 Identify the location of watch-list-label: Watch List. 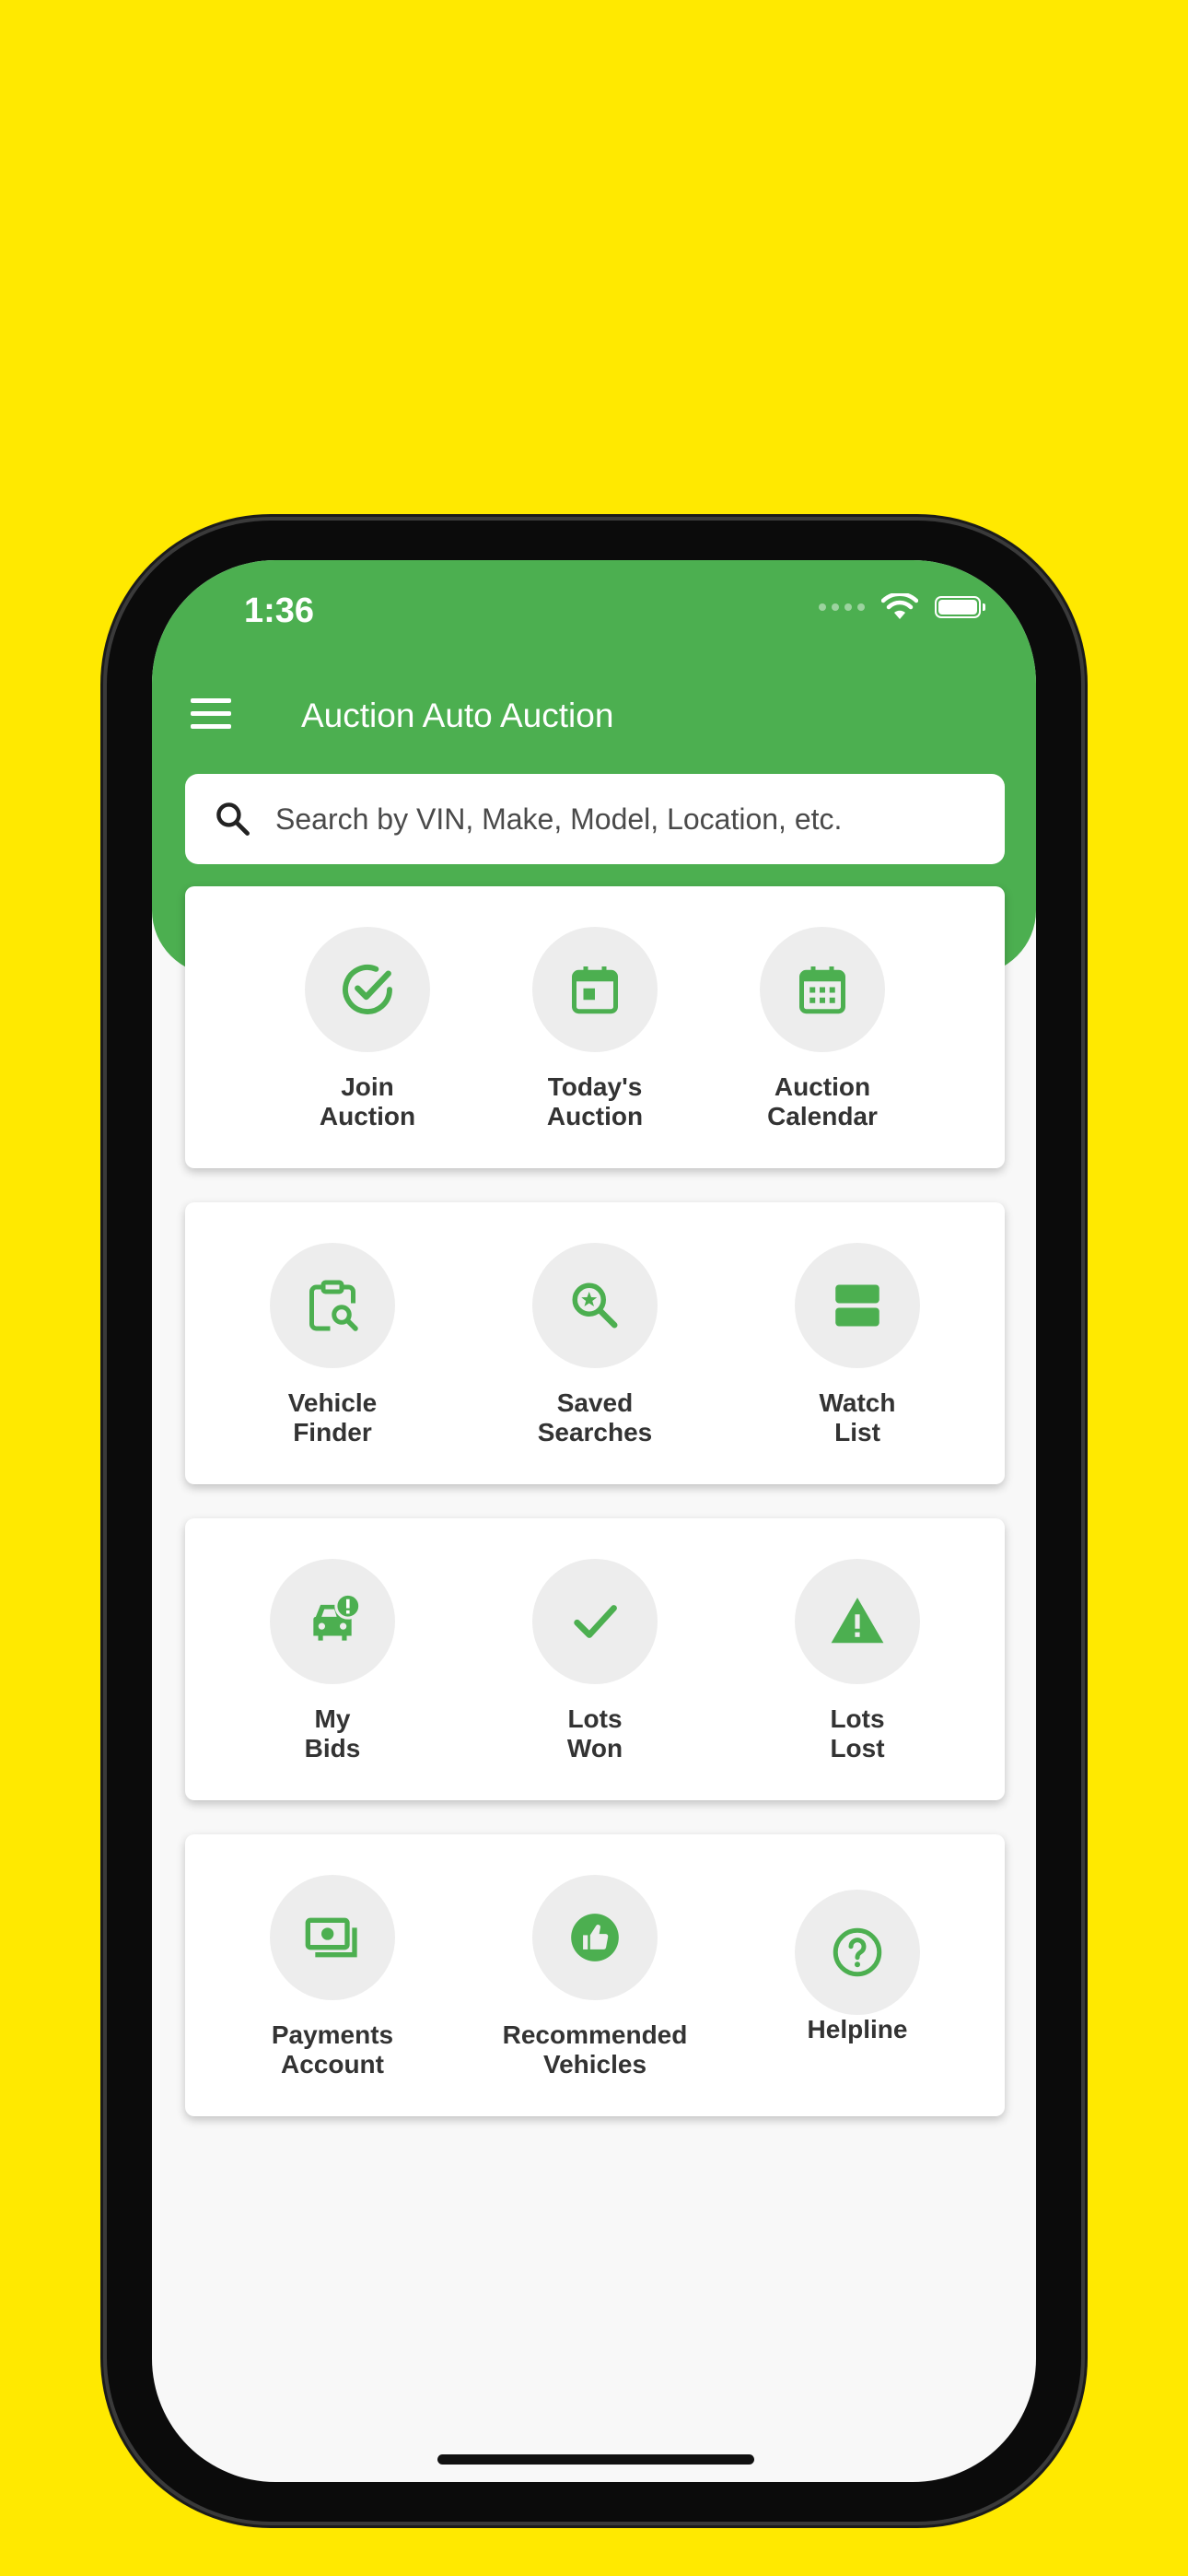
(857, 1417).